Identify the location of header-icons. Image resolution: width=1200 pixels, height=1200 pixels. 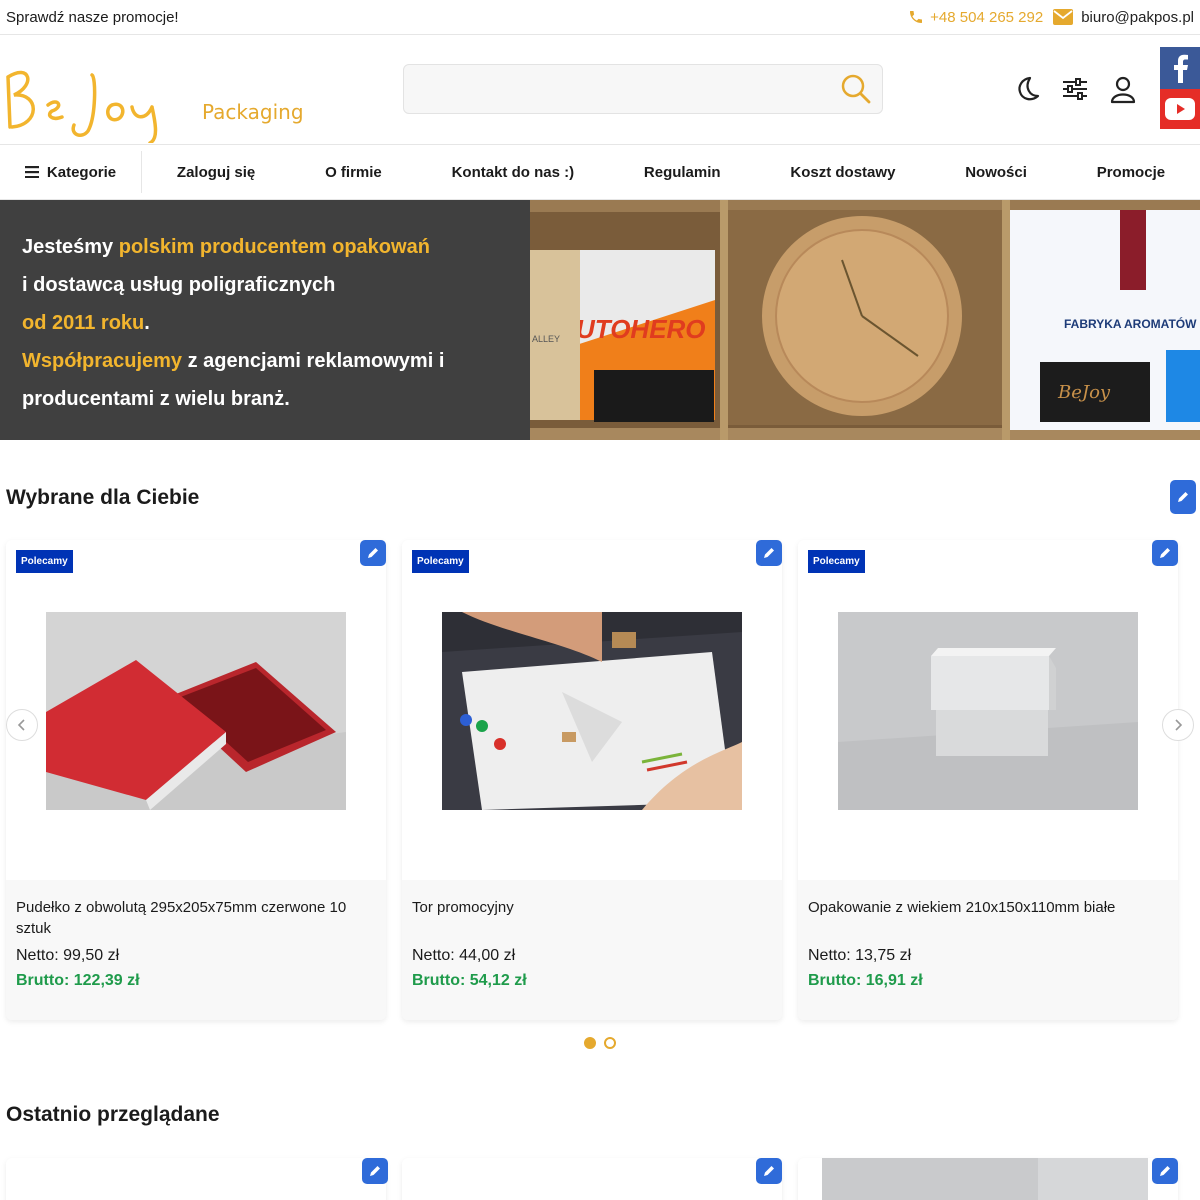
(1075, 89).